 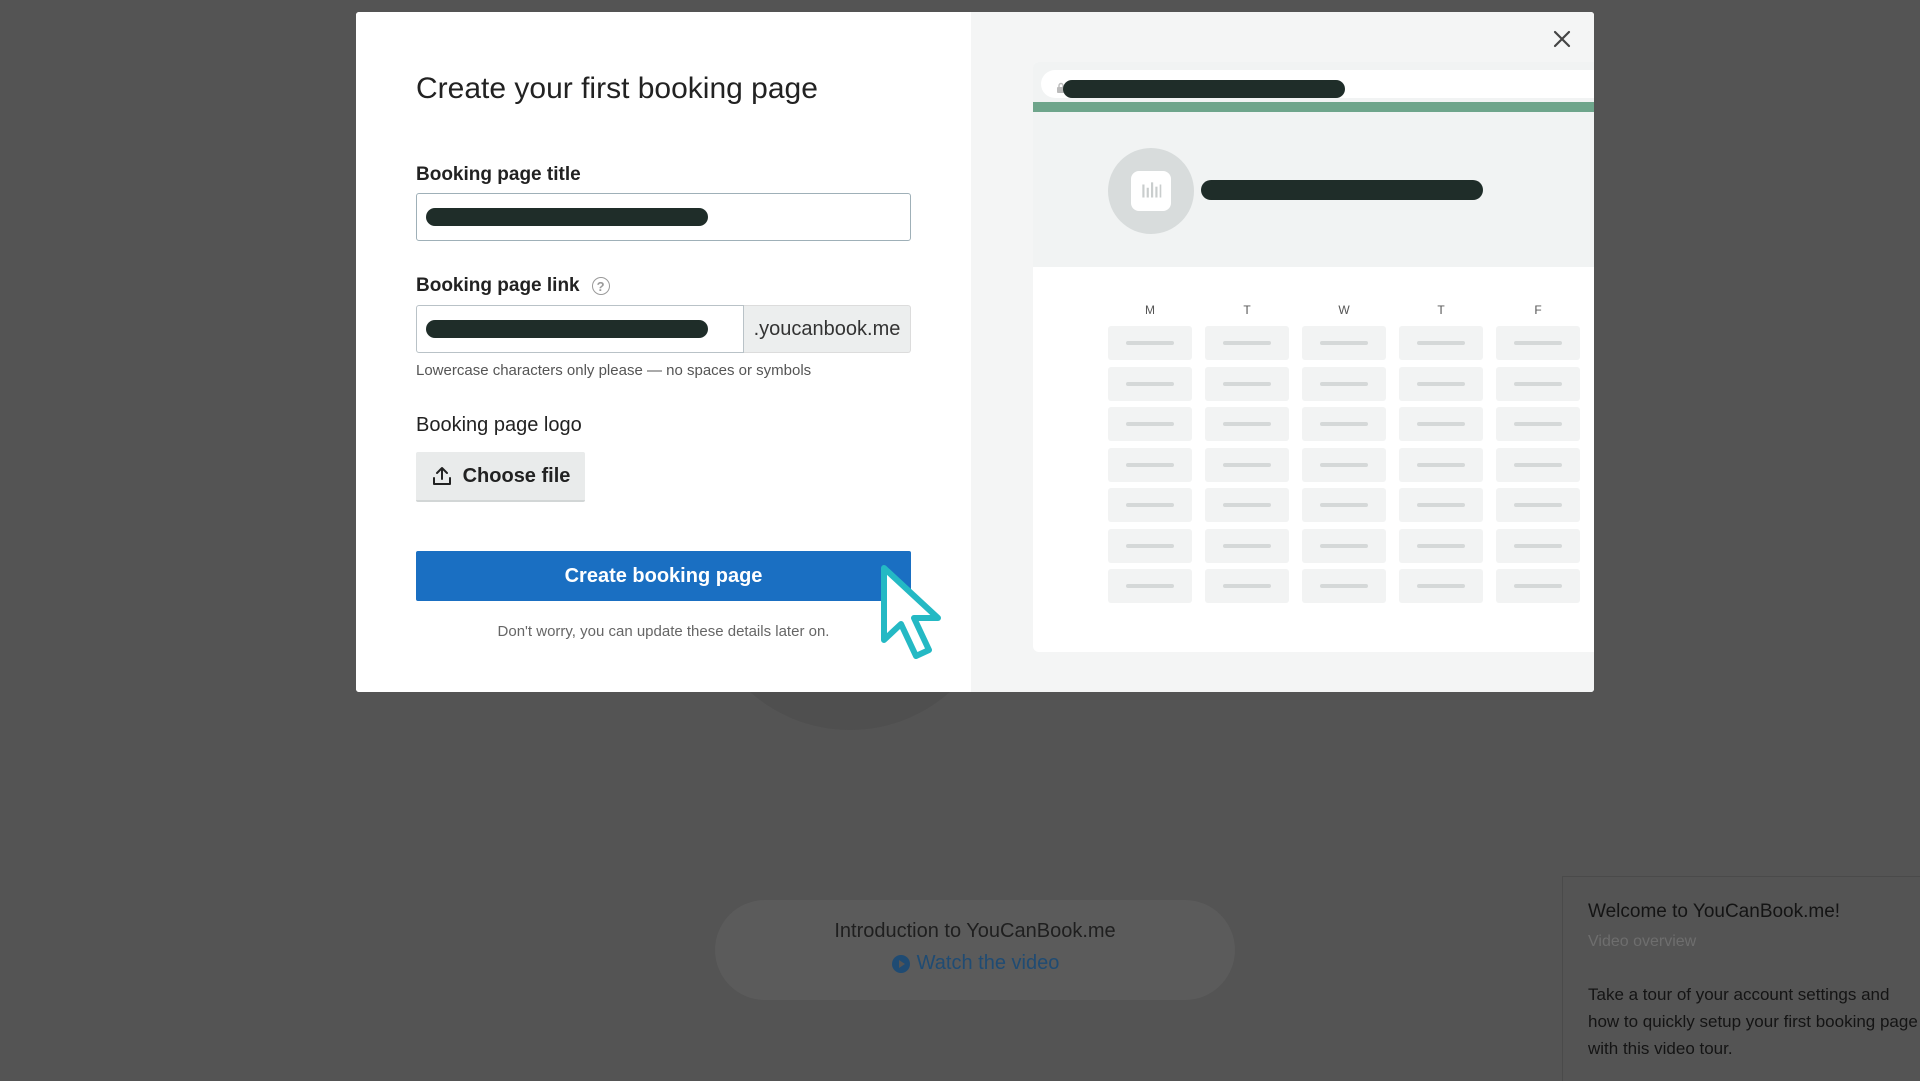 I want to click on booking-title-input, so click(x=663, y=217).